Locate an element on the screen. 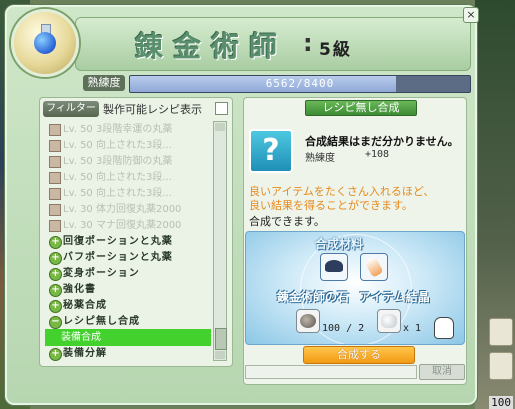 This screenshot has height=409, width=515. recipe-row-label: 装備合成 is located at coordinates (81, 337).